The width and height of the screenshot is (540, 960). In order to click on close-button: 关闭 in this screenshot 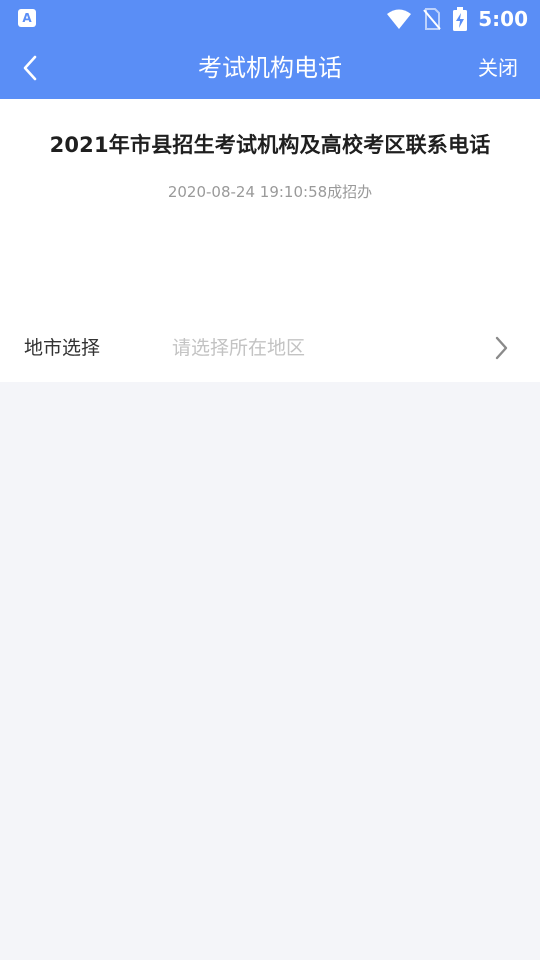, I will do `click(498, 68)`.